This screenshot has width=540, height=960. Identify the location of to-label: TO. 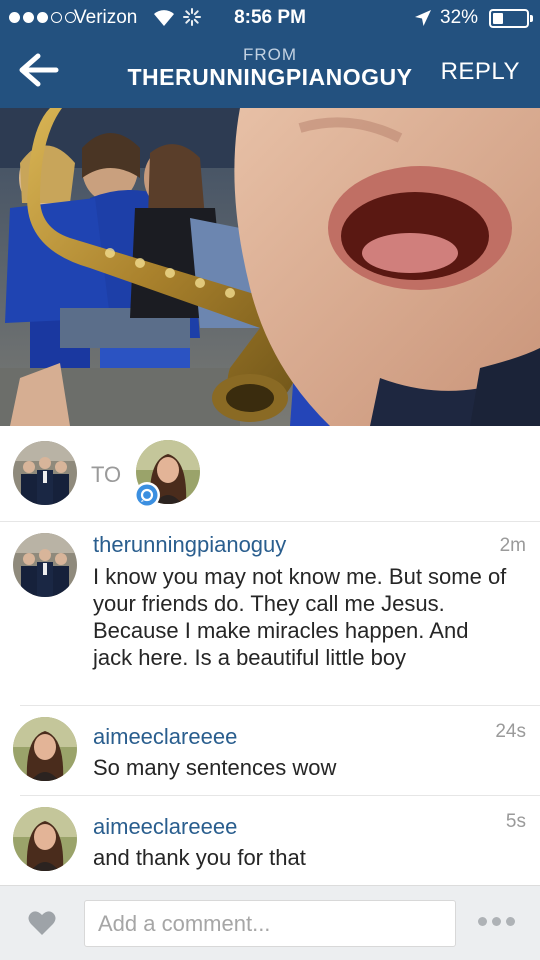
(106, 474).